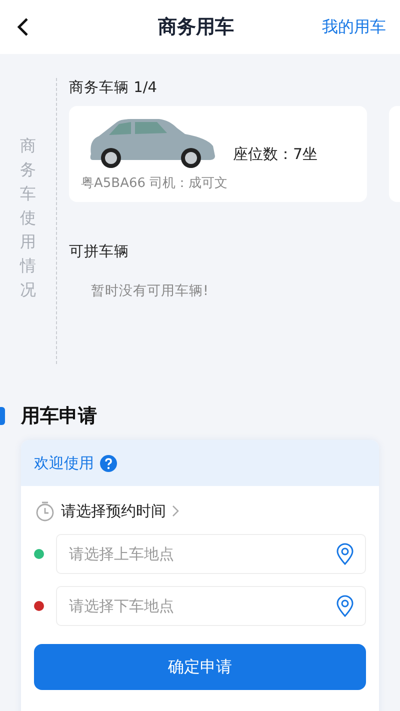 Image resolution: width=400 pixels, height=711 pixels. What do you see at coordinates (275, 155) in the screenshot?
I see `seat-count: 座位数：7坐` at bounding box center [275, 155].